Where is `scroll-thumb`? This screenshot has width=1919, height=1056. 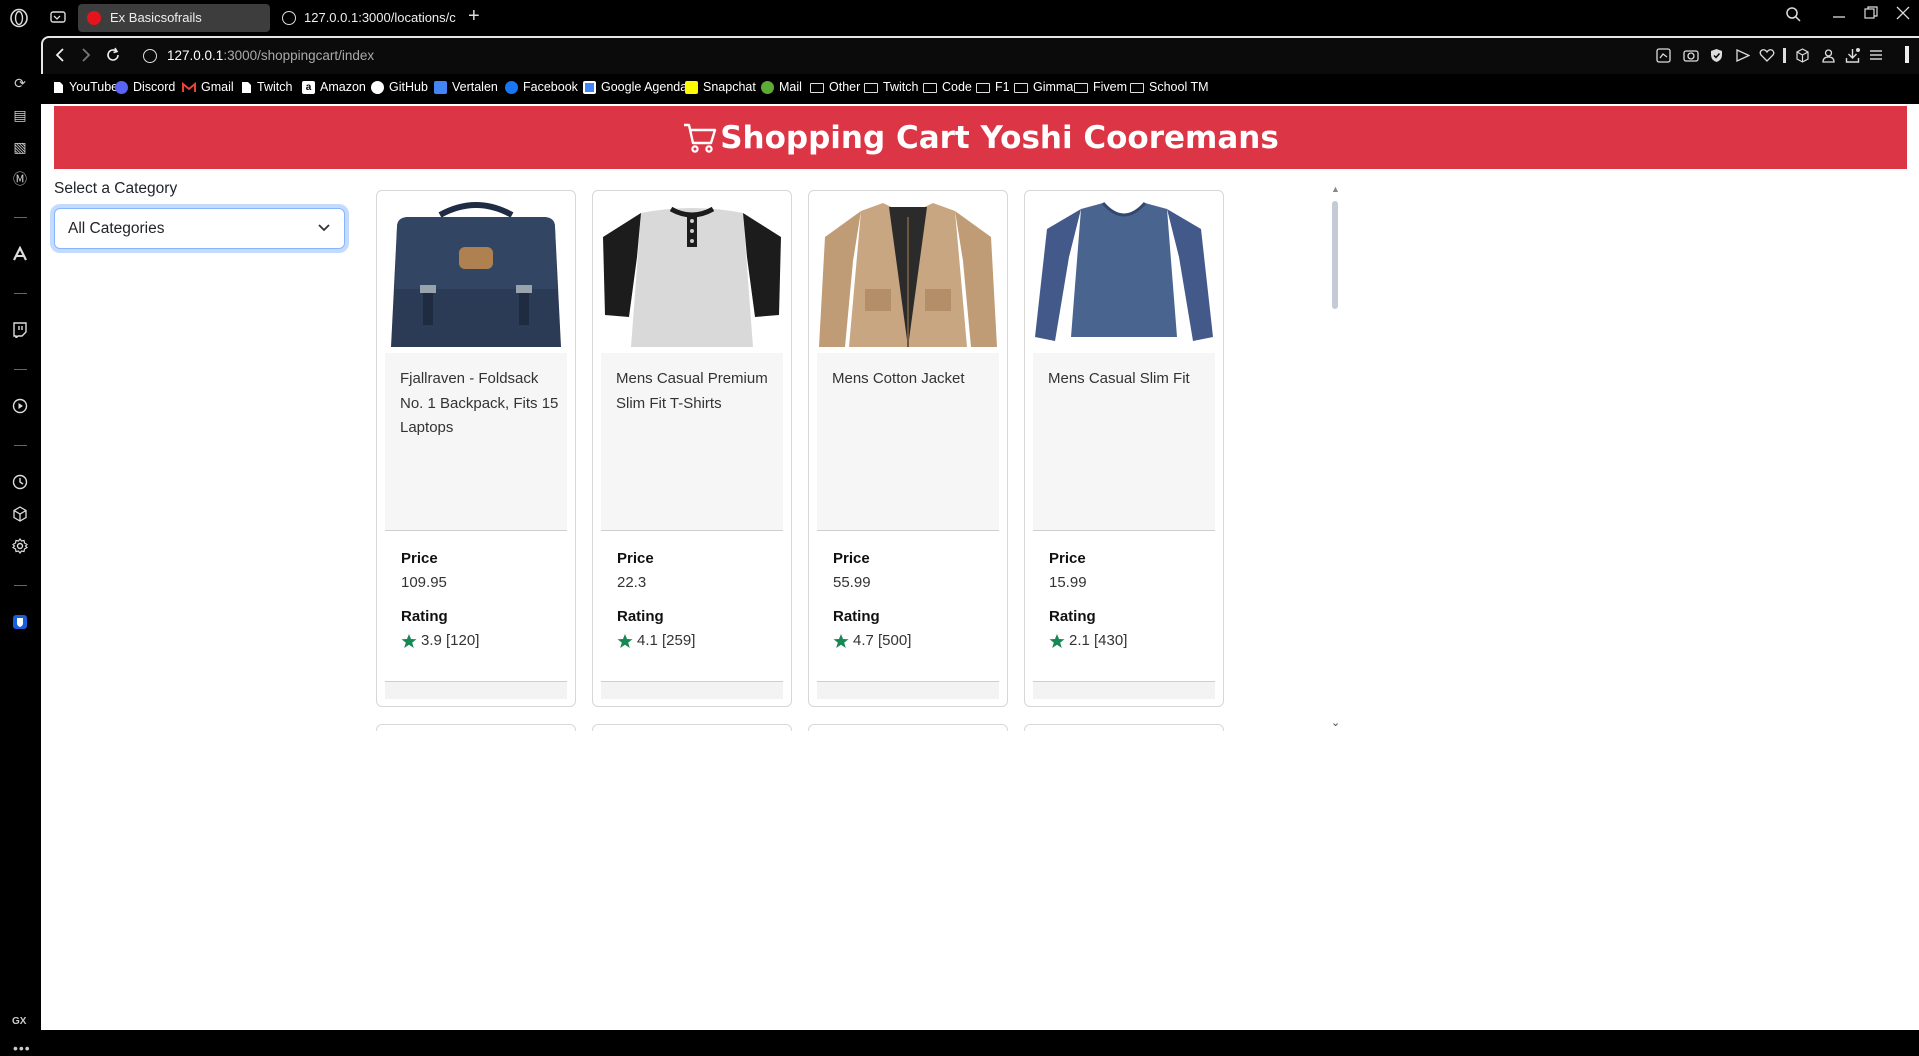 scroll-thumb is located at coordinates (1335, 255).